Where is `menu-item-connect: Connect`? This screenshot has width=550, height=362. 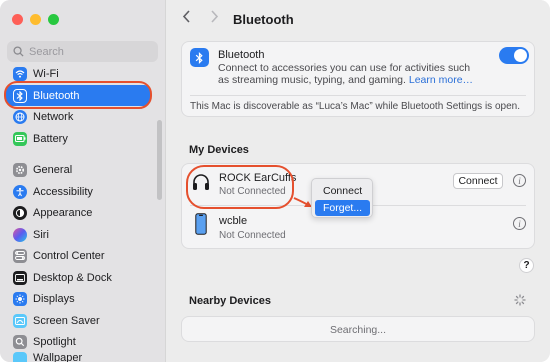 menu-item-connect: Connect is located at coordinates (342, 191).